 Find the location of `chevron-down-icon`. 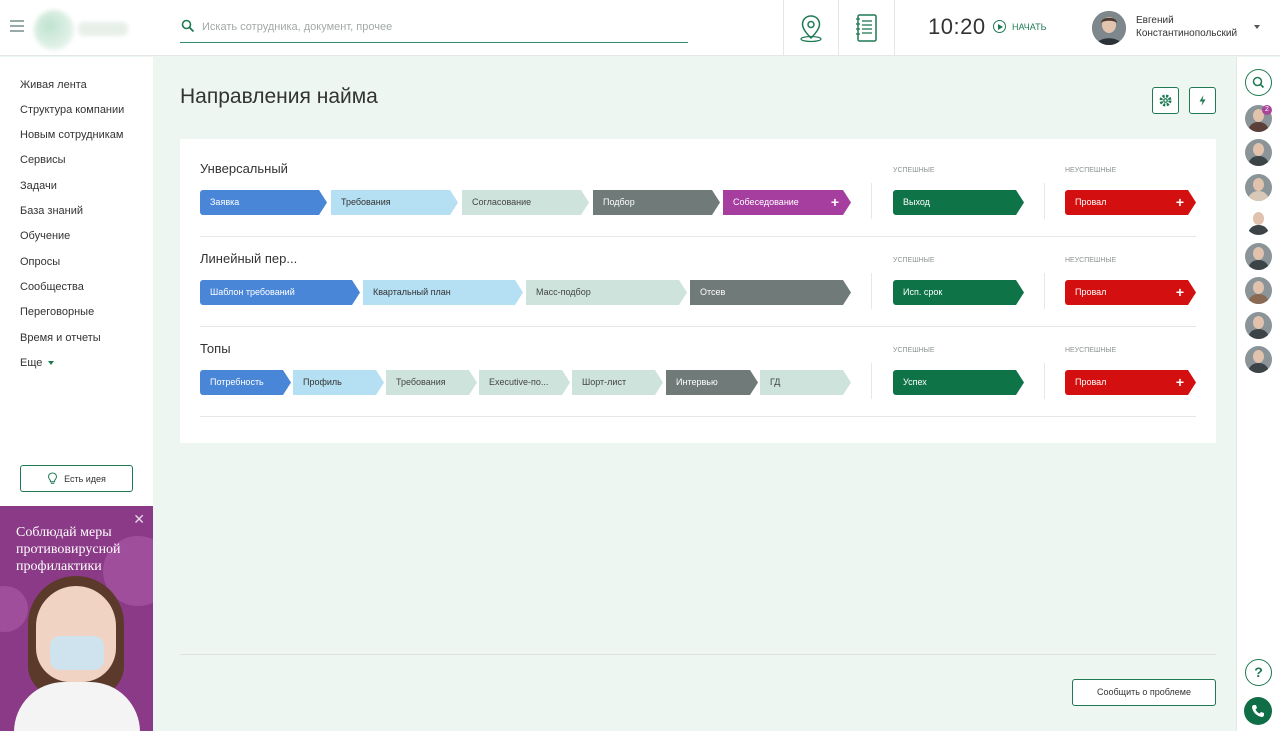

chevron-down-icon is located at coordinates (1257, 27).